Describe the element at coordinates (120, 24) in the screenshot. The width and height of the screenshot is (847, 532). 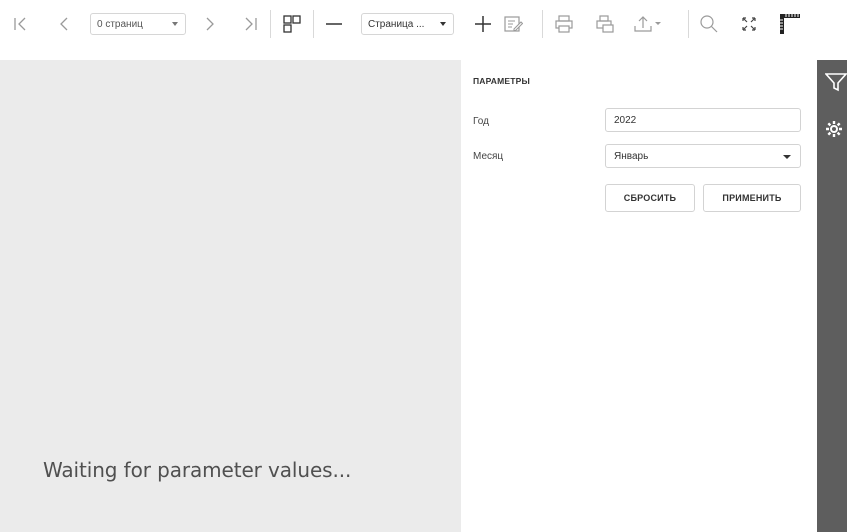
I see `page-count-value: 0 страниц` at that location.